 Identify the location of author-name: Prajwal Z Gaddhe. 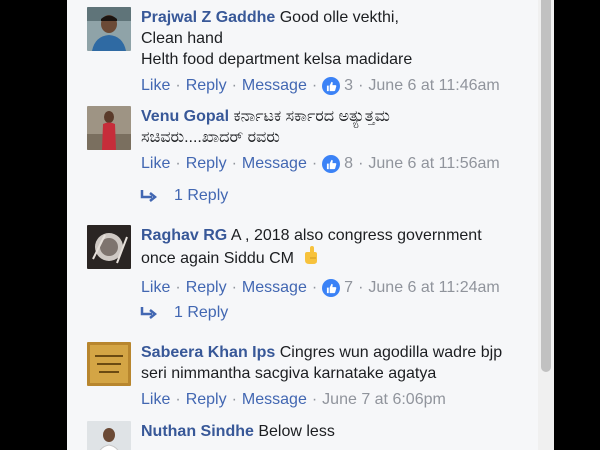
(208, 17).